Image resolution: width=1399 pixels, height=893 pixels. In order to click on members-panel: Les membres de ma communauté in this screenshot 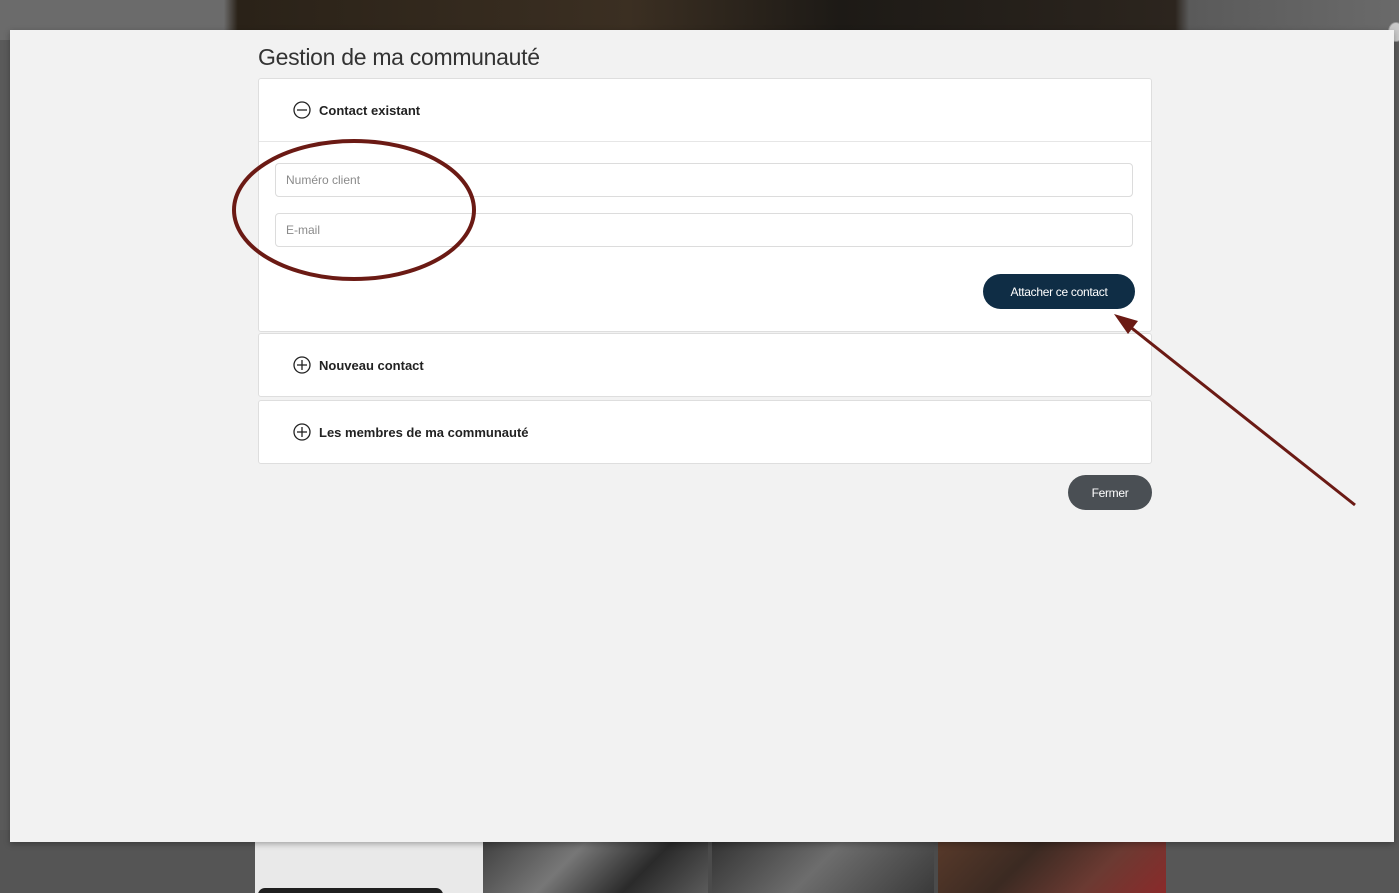, I will do `click(705, 432)`.